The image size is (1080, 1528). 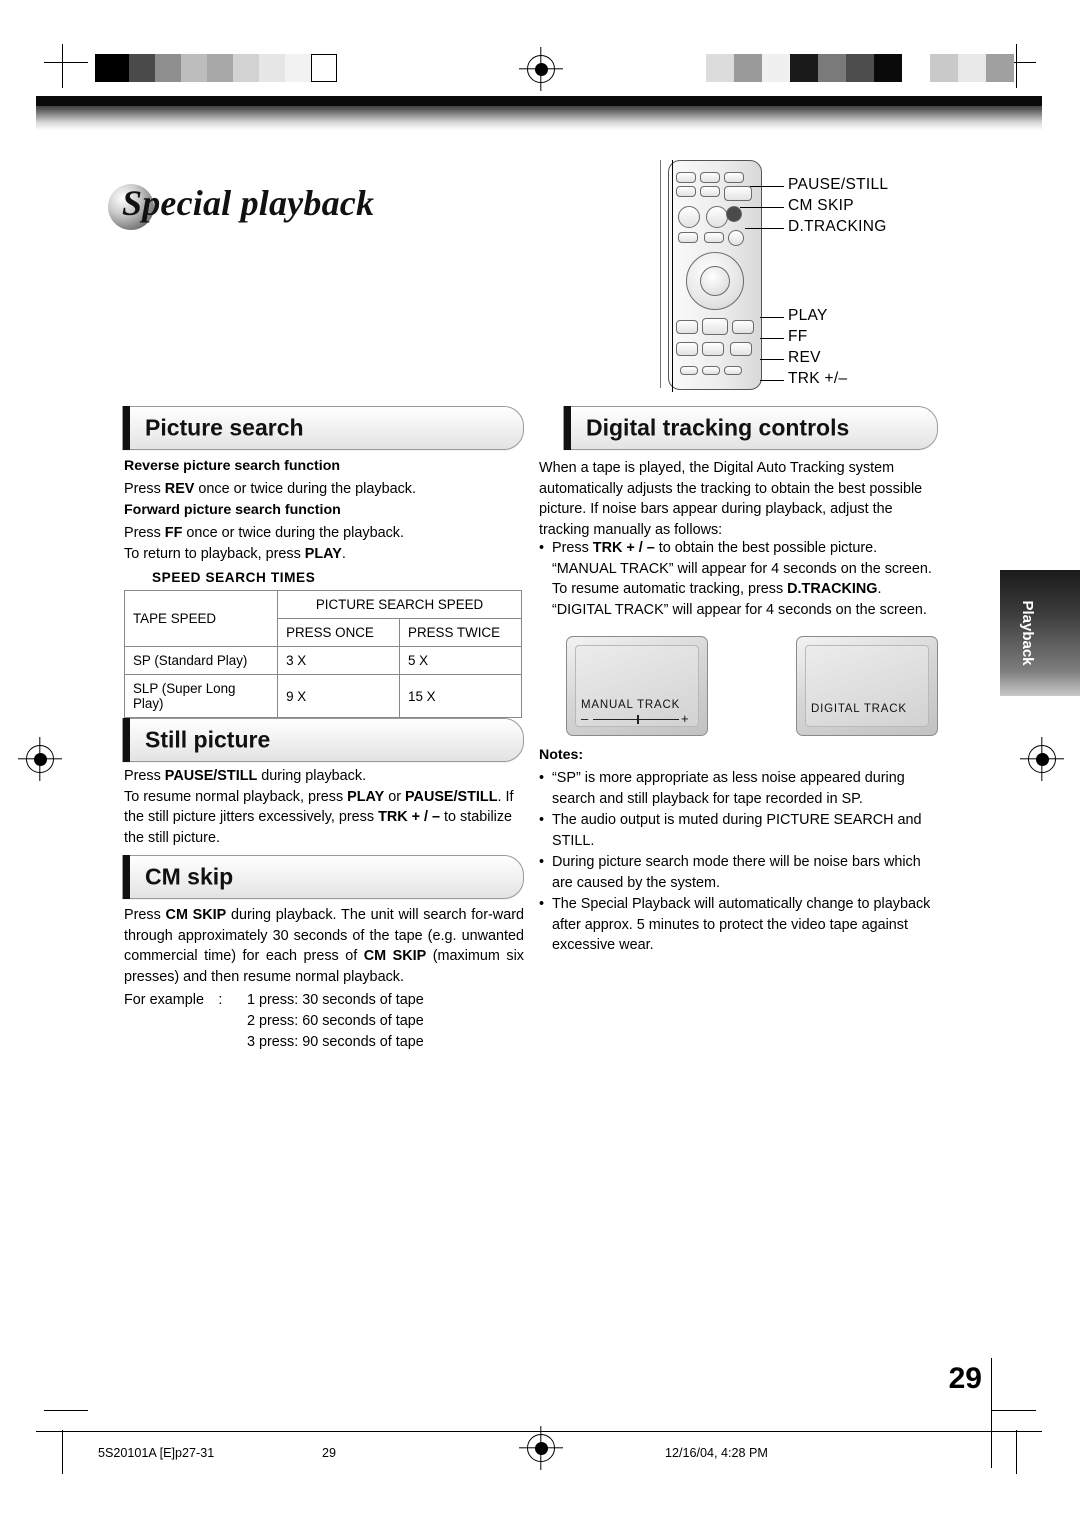 What do you see at coordinates (409, 817) in the screenshot?
I see `still-l3-bold: TRK + / –` at bounding box center [409, 817].